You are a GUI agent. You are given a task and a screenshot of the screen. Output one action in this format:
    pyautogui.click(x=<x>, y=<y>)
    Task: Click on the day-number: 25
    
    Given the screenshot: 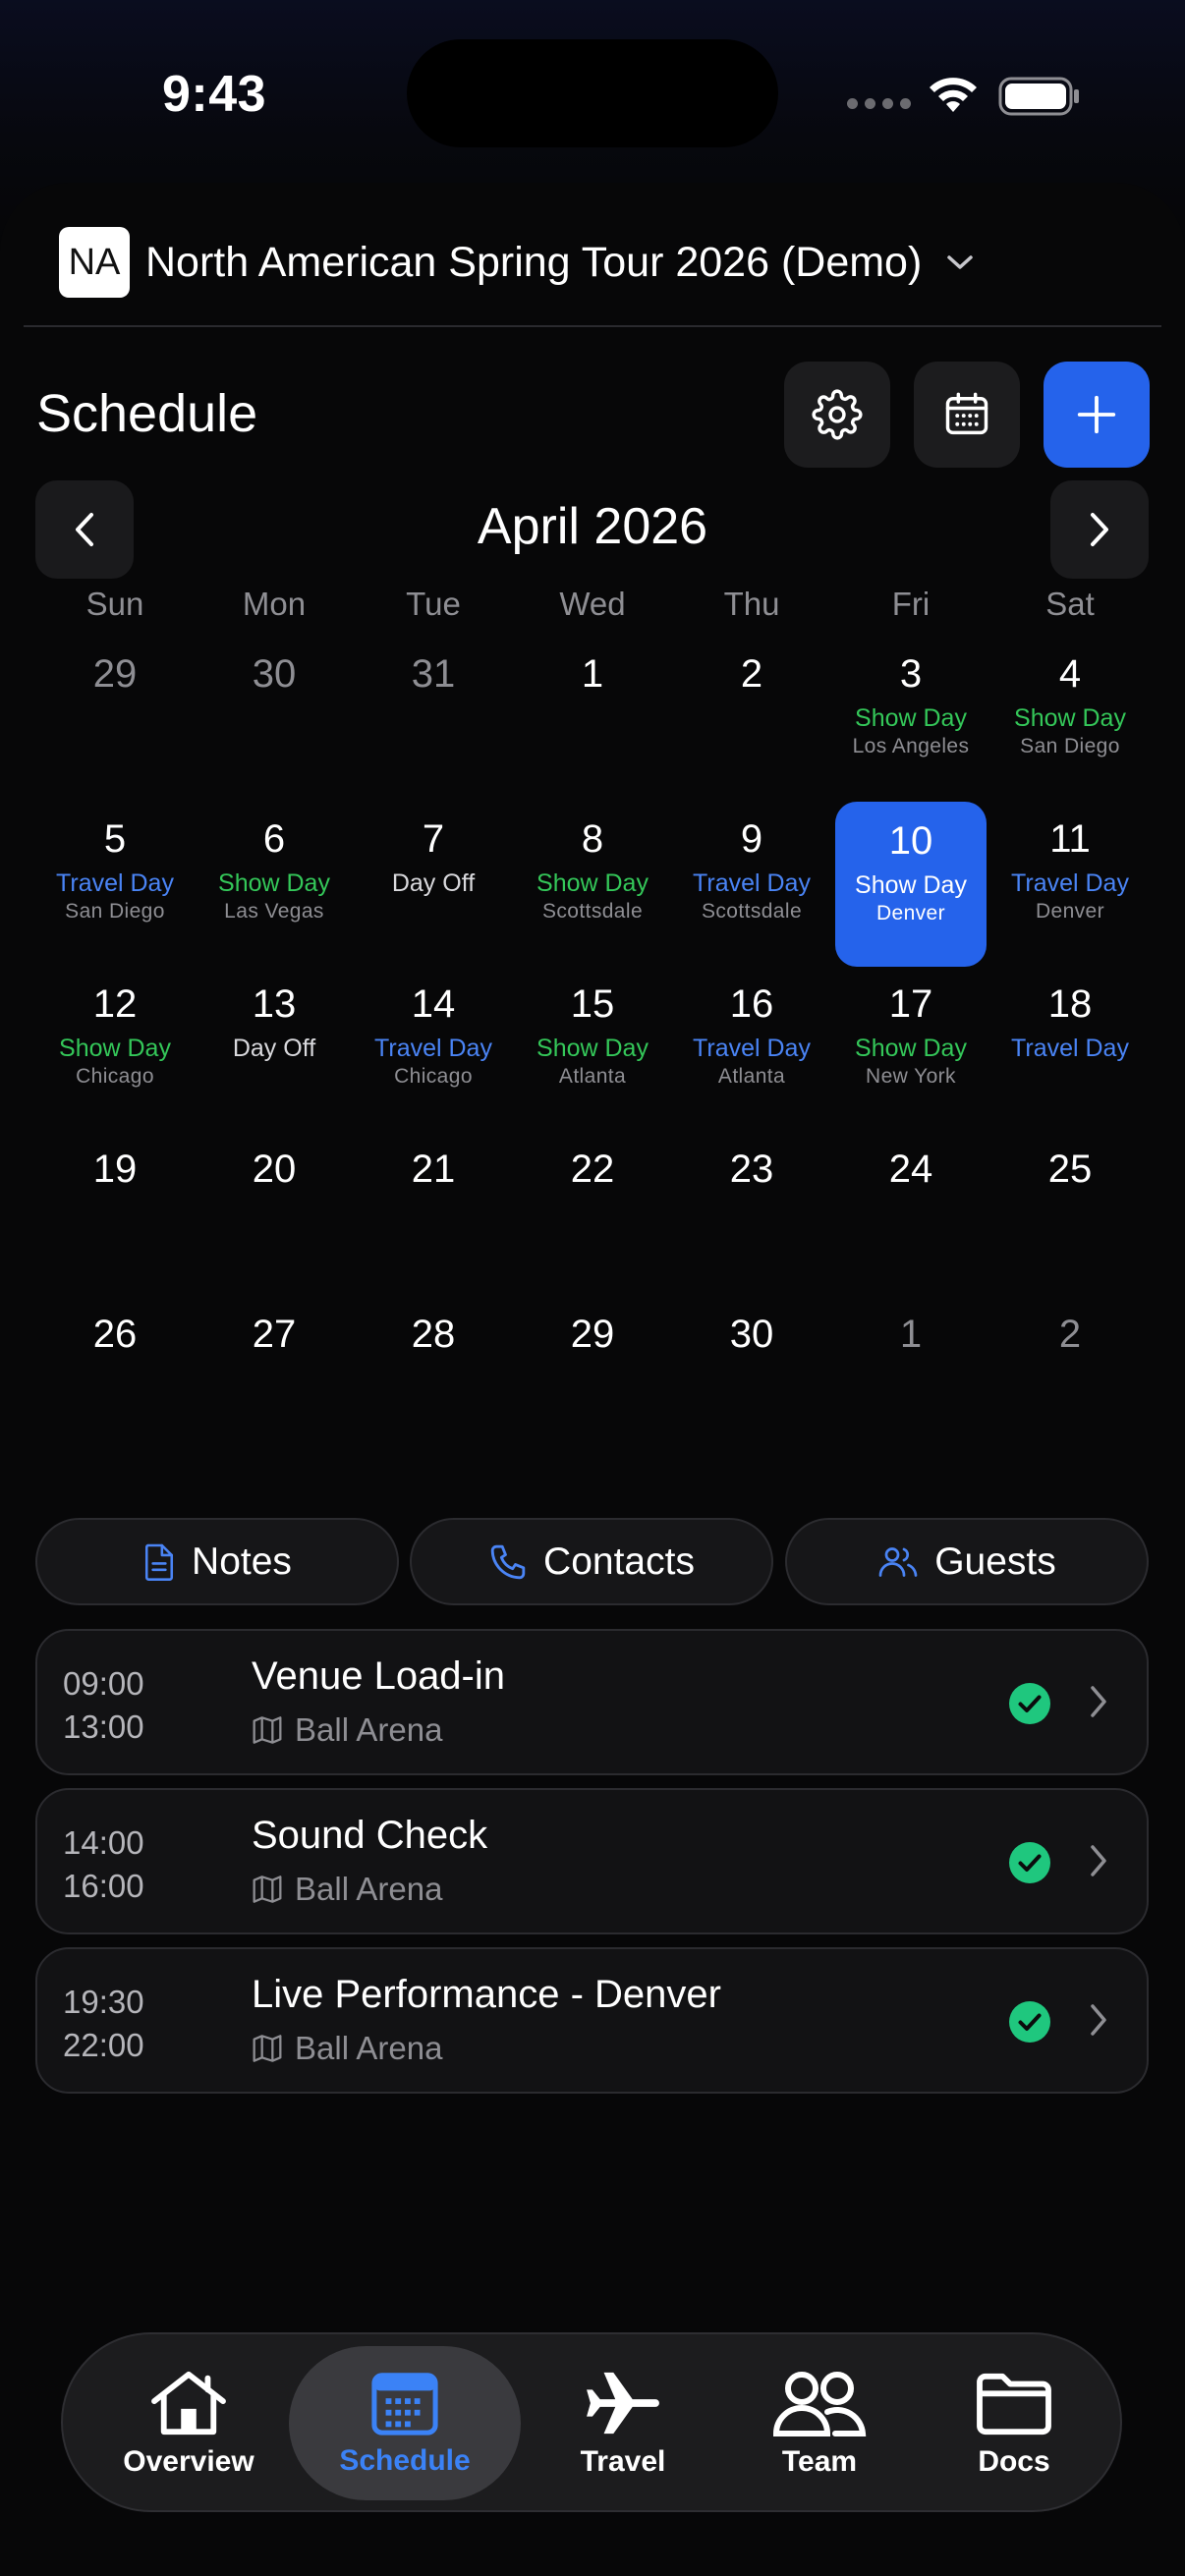 What is the action you would take?
    pyautogui.click(x=1070, y=1169)
    